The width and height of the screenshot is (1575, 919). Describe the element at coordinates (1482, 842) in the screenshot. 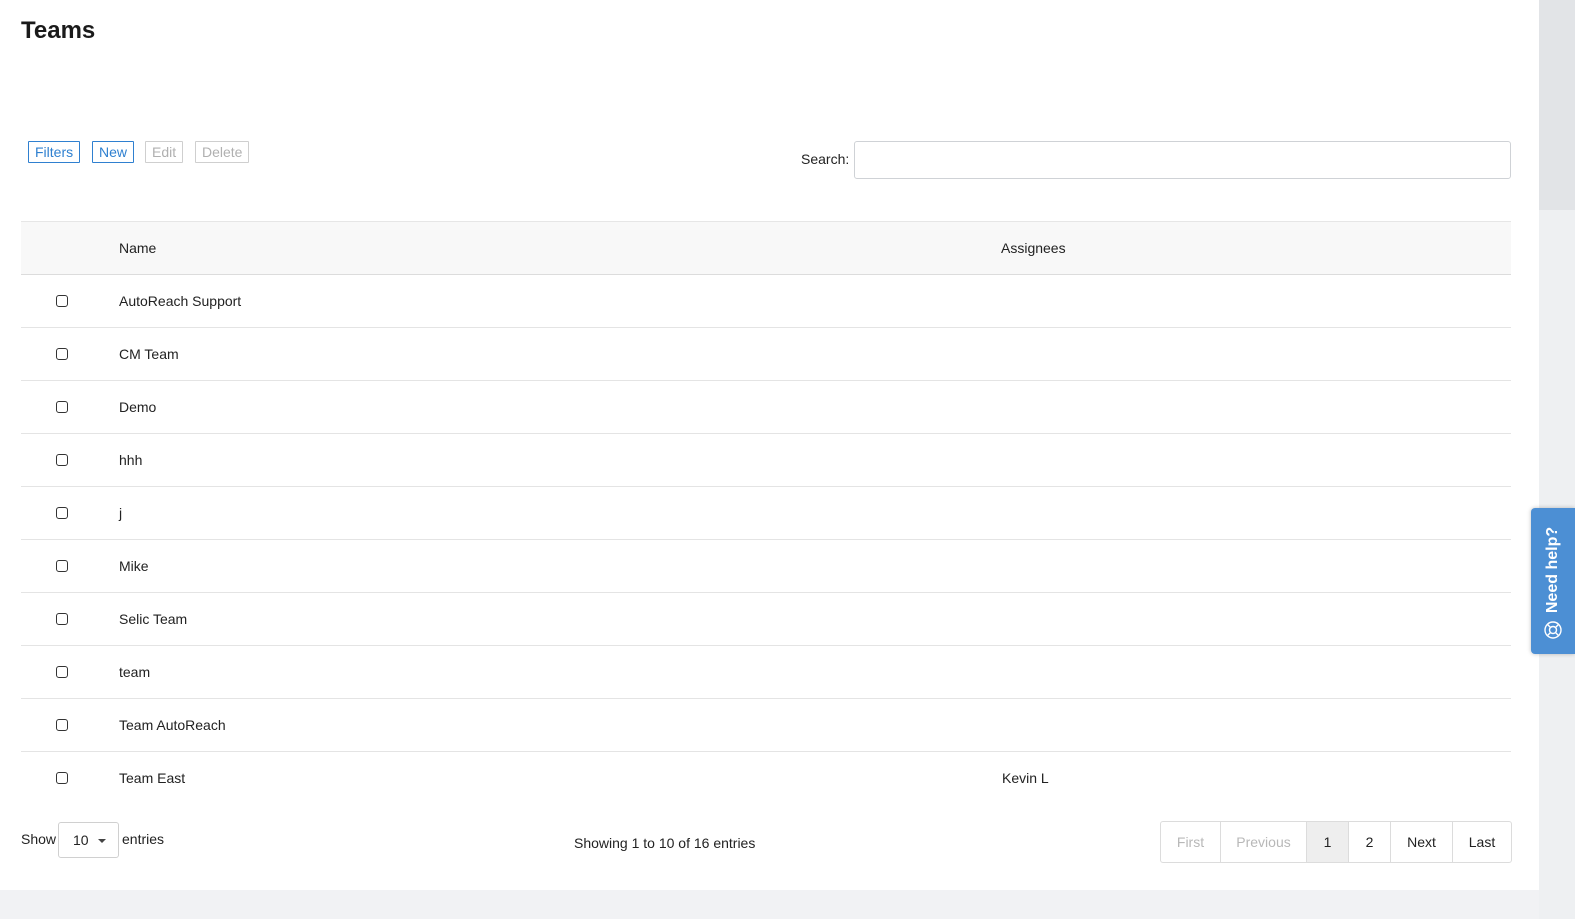

I see `pagination-last: Last` at that location.